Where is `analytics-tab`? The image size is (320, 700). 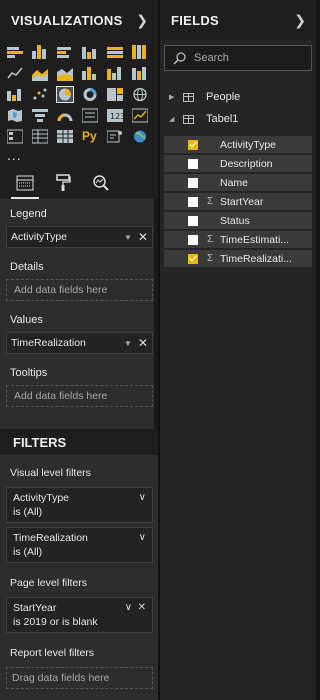 analytics-tab is located at coordinates (101, 183).